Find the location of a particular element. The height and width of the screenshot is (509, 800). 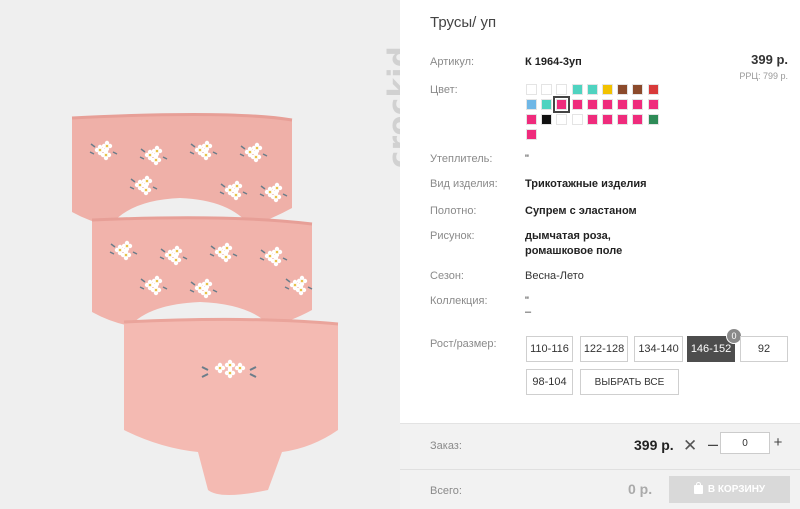

increase-quantity-button: + is located at coordinates (778, 442).